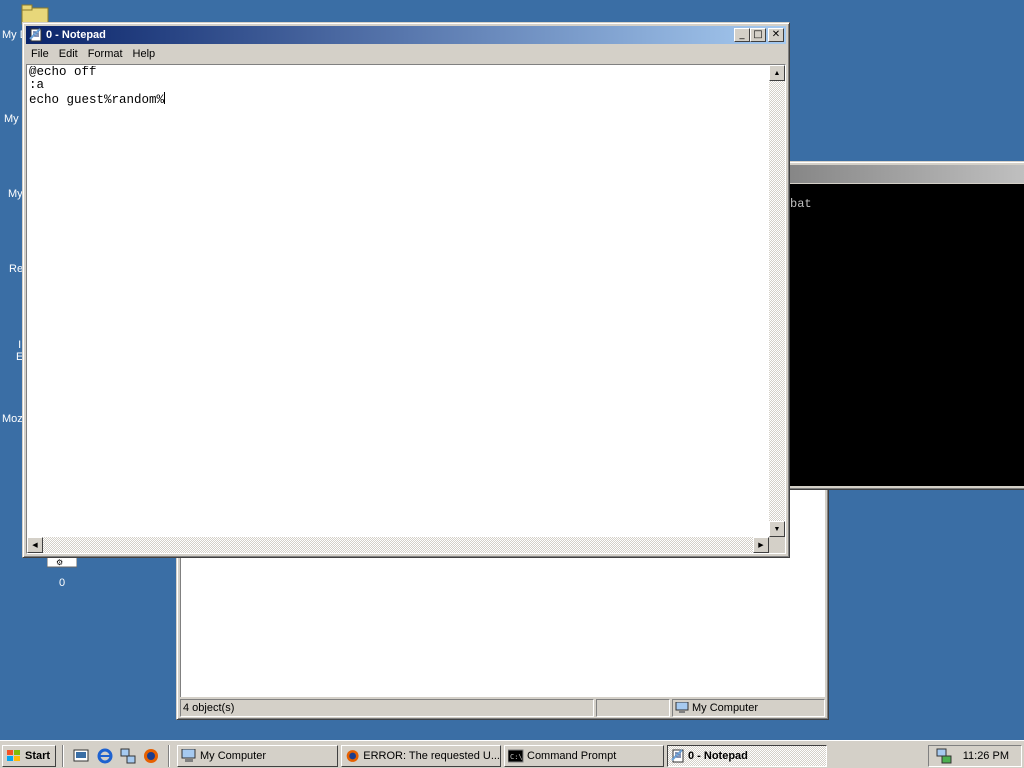 This screenshot has height=768, width=1024. I want to click on scroll-right-button: ▶, so click(761, 545).